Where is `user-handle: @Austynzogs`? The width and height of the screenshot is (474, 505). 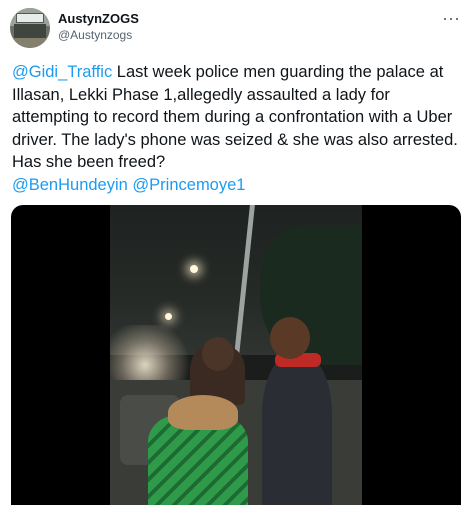
user-handle: @Austynzogs is located at coordinates (98, 35).